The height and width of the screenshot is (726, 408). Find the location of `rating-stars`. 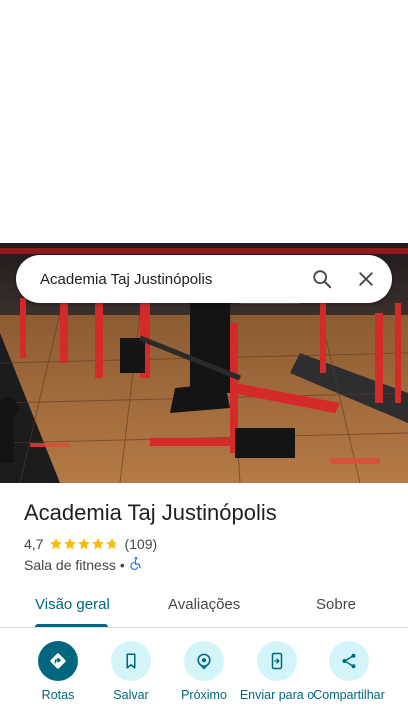

rating-stars is located at coordinates (84, 544).